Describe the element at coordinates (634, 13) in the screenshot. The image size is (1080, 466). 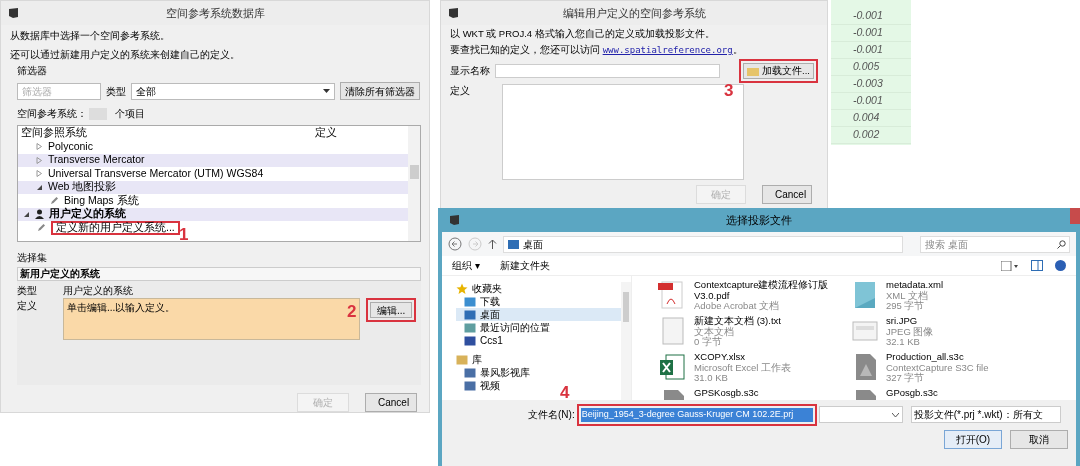
I see `window-title: 编辑用户定义的空间参考系统` at that location.